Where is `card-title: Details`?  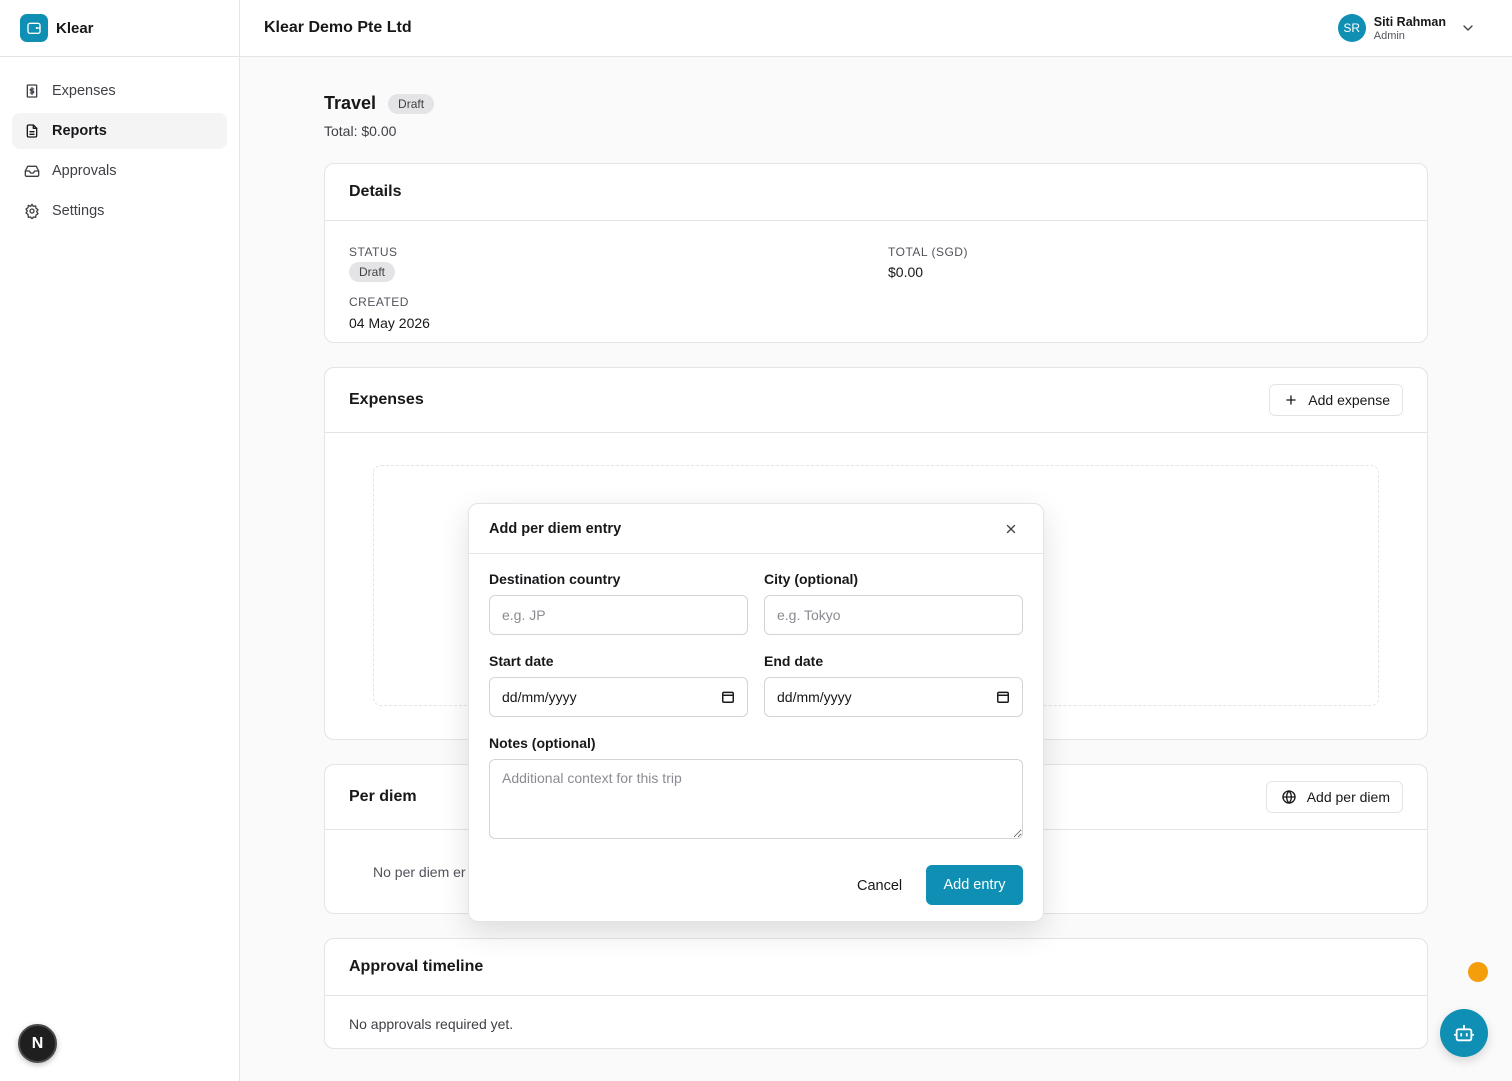
card-title: Details is located at coordinates (375, 191).